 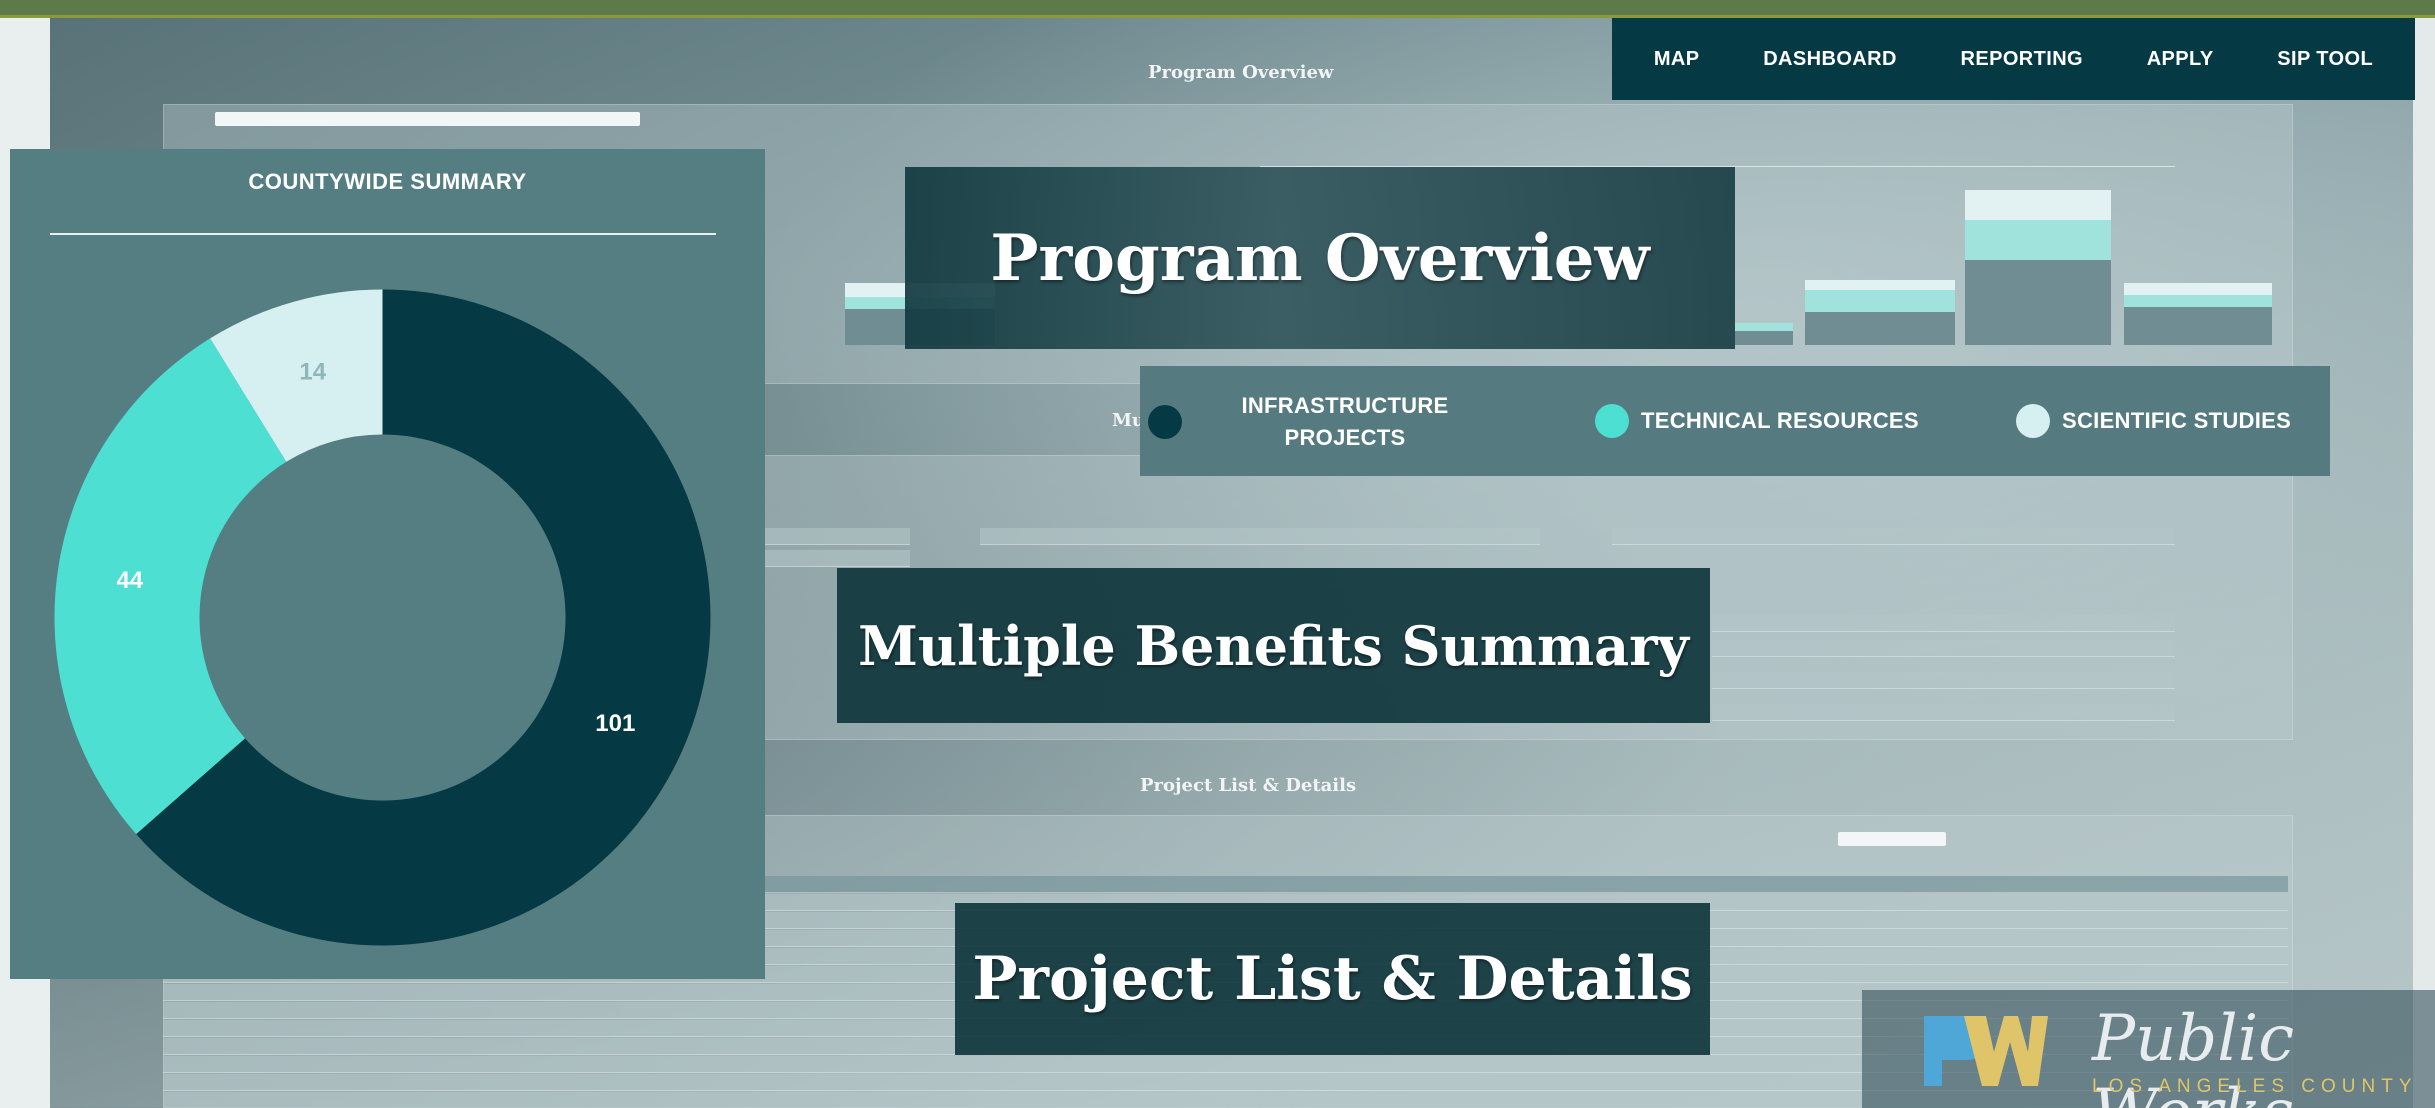 I want to click on multiple-benefits-text: Multiple Benefits Summary, so click(x=1273, y=645).